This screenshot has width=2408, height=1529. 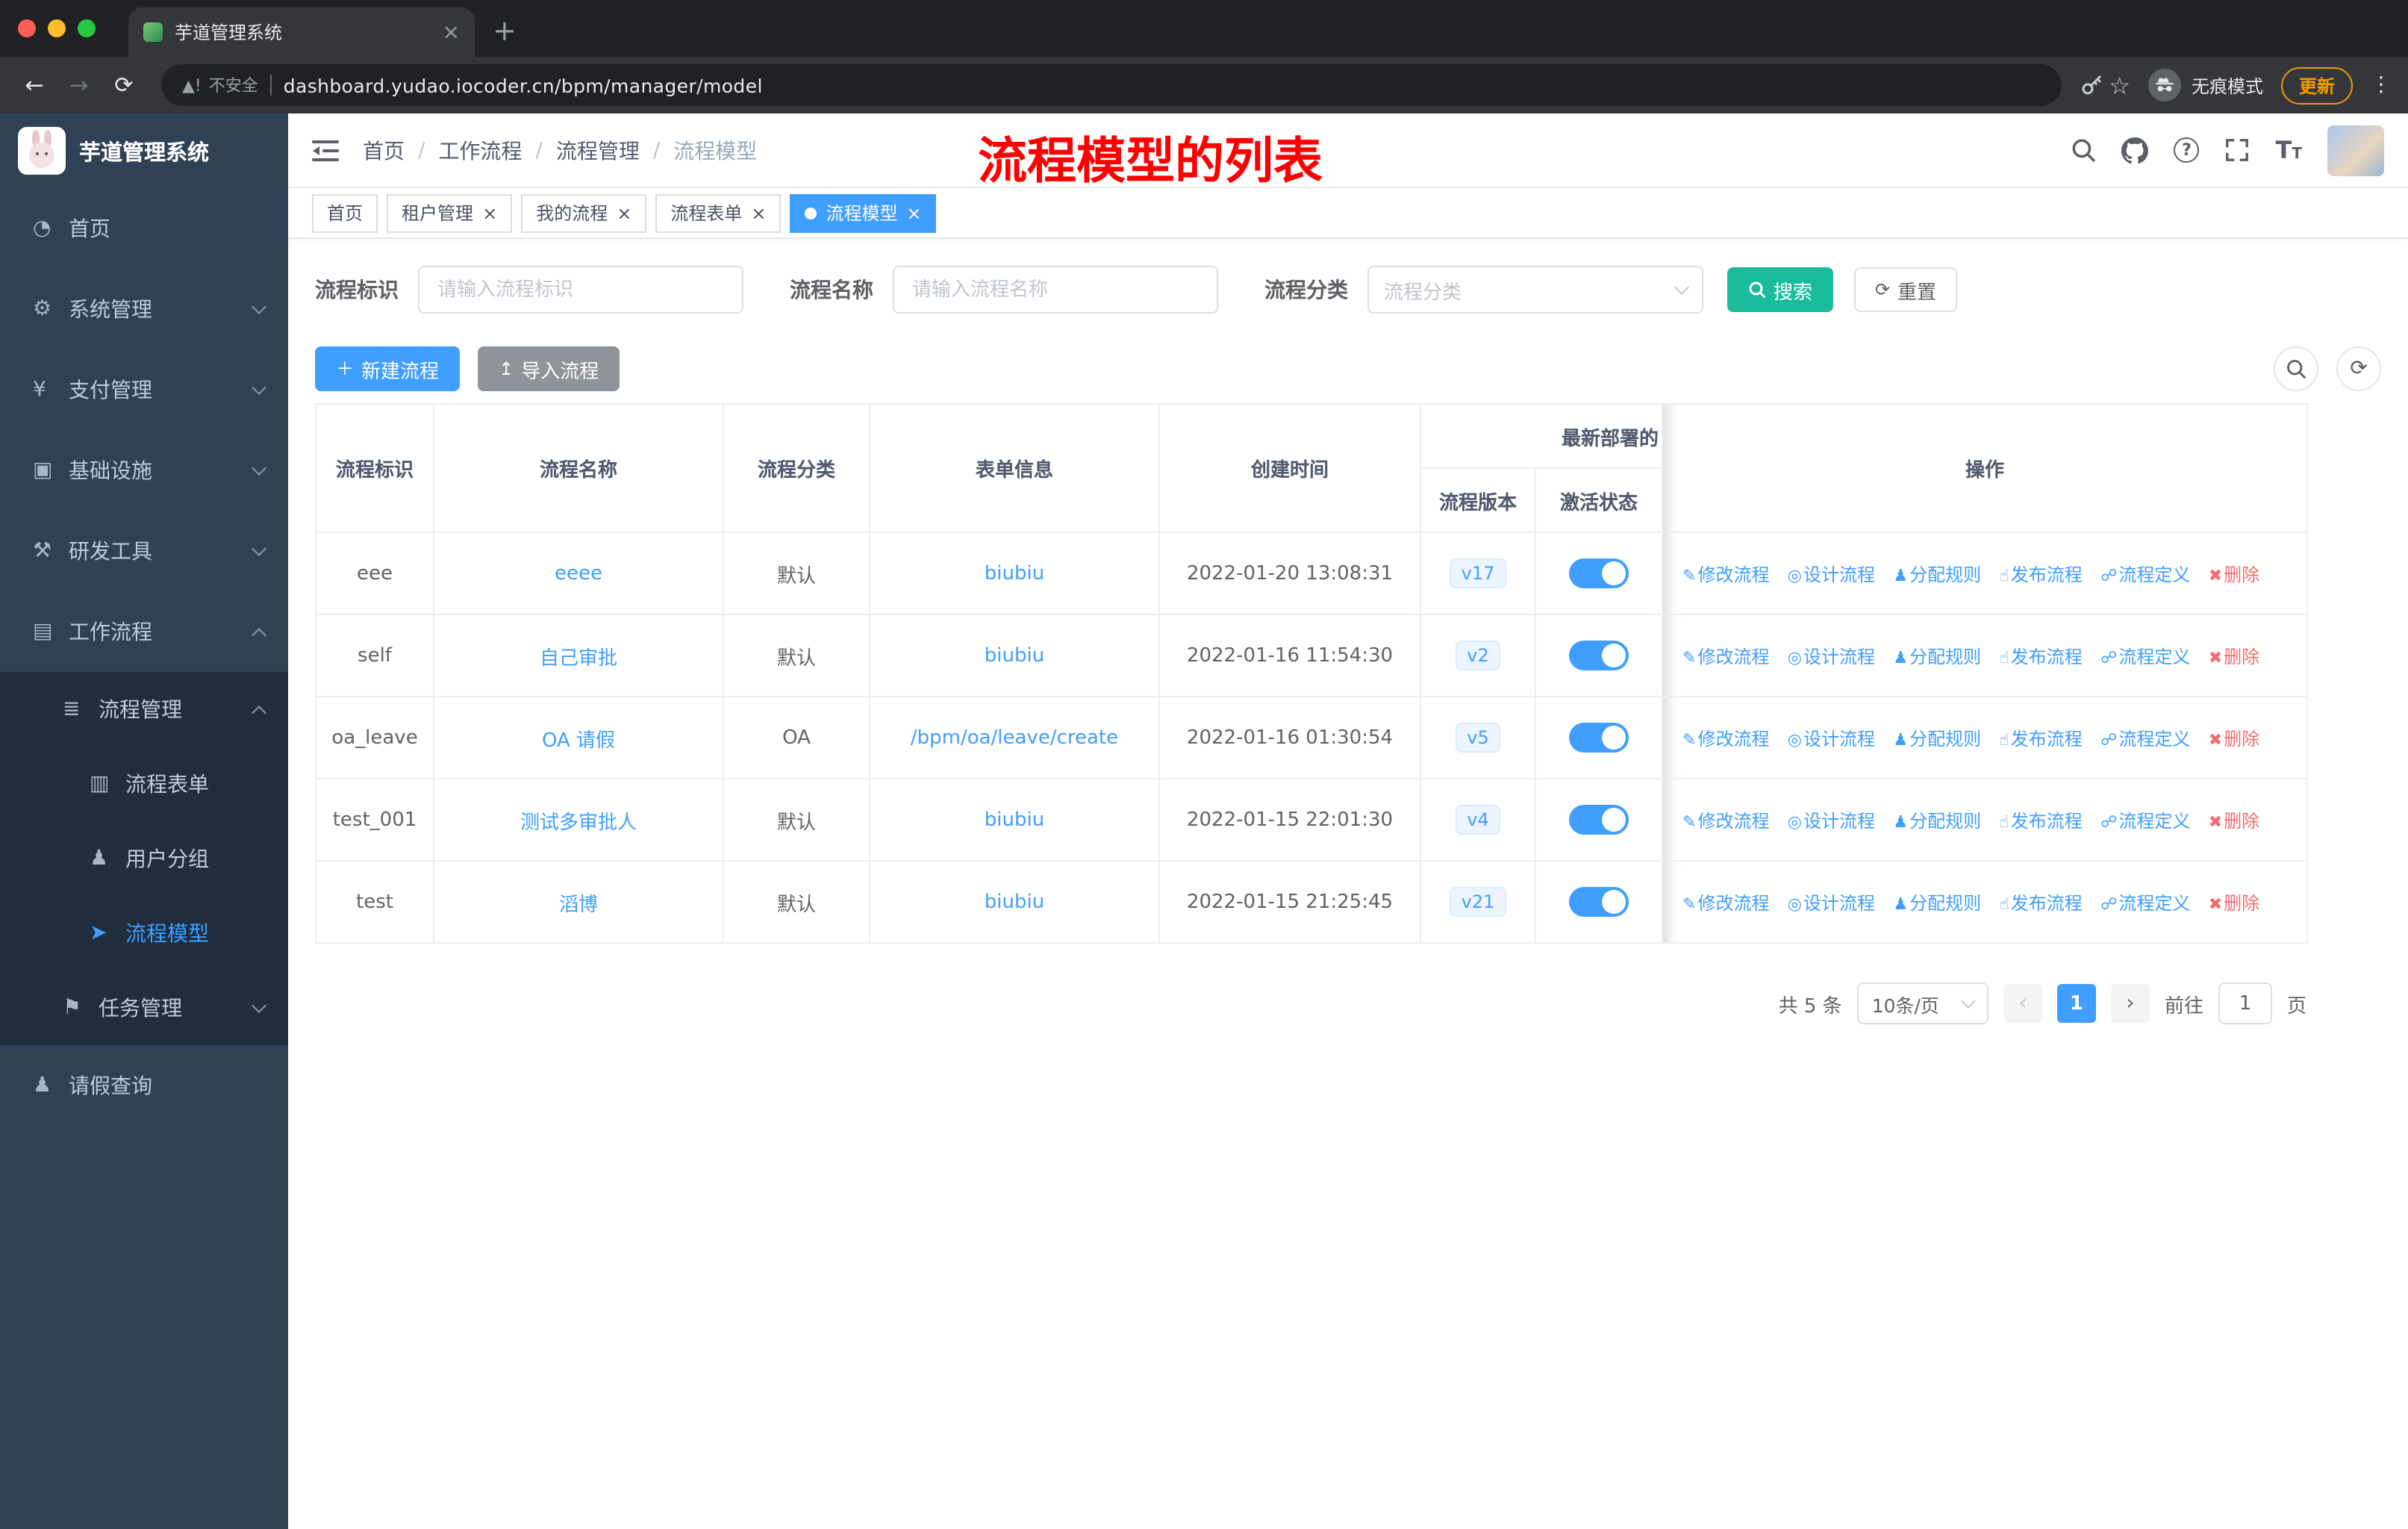 I want to click on page-size-select: 10条/页, so click(x=1922, y=1004).